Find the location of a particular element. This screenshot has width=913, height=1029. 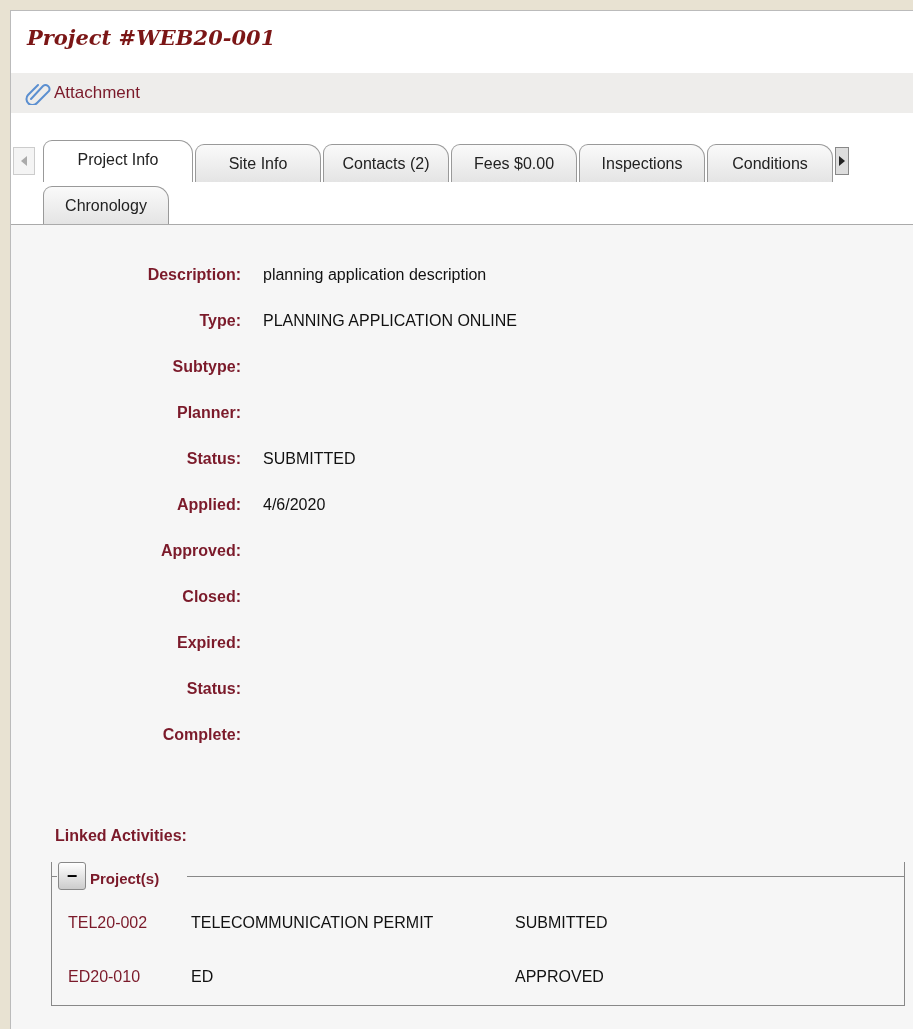

field-label: Expired: is located at coordinates (209, 643).